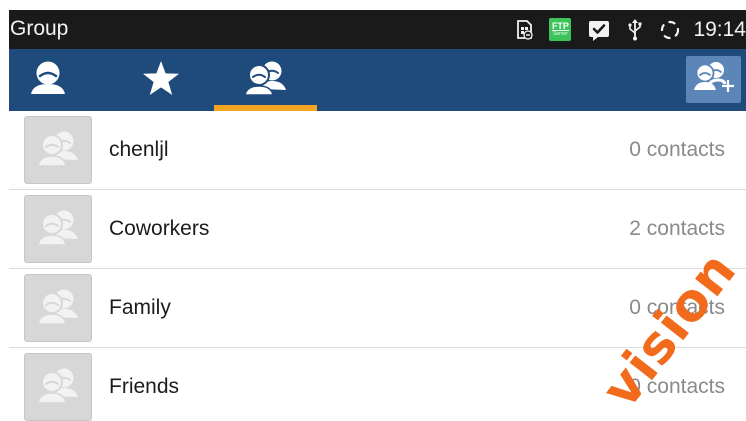 The height and width of the screenshot is (421, 746). Describe the element at coordinates (677, 228) in the screenshot. I see `group-contact-count: 2 contacts` at that location.